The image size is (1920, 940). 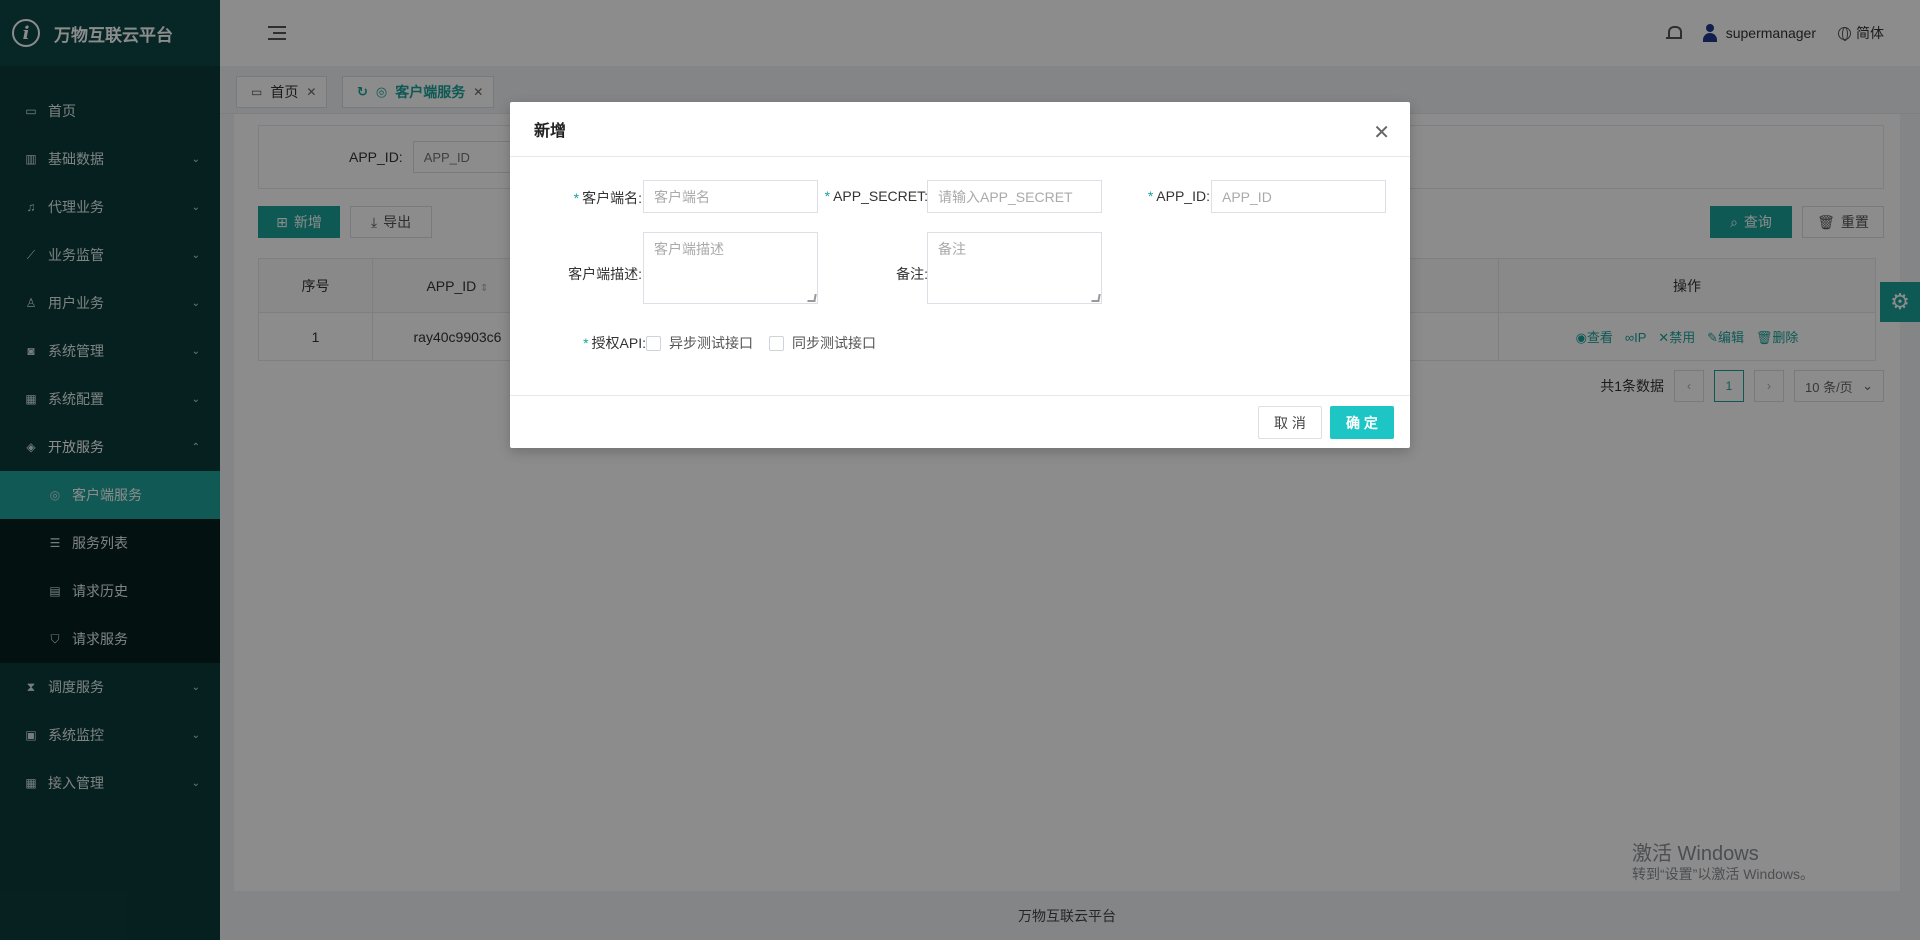 What do you see at coordinates (699, 343) in the screenshot?
I see `async-test-api-checkbox: 异步测试接口` at bounding box center [699, 343].